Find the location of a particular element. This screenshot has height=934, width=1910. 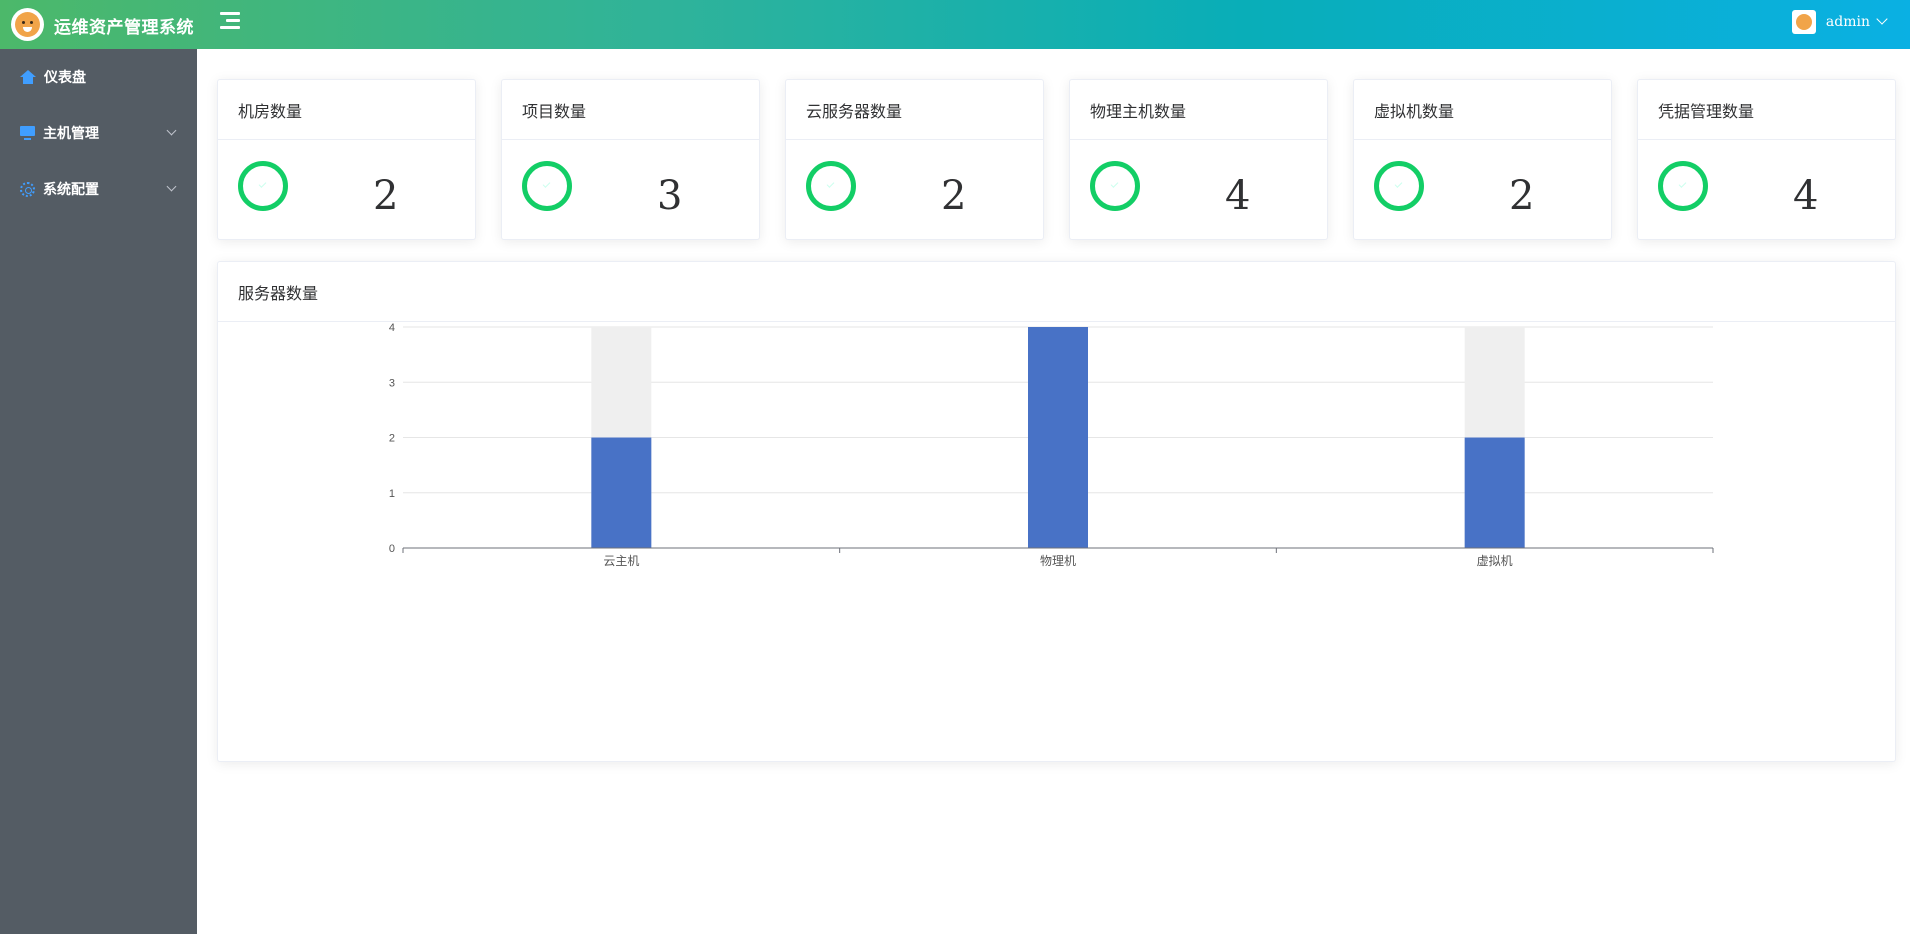

sidebar-item-label: 仪表盘 is located at coordinates (65, 78).